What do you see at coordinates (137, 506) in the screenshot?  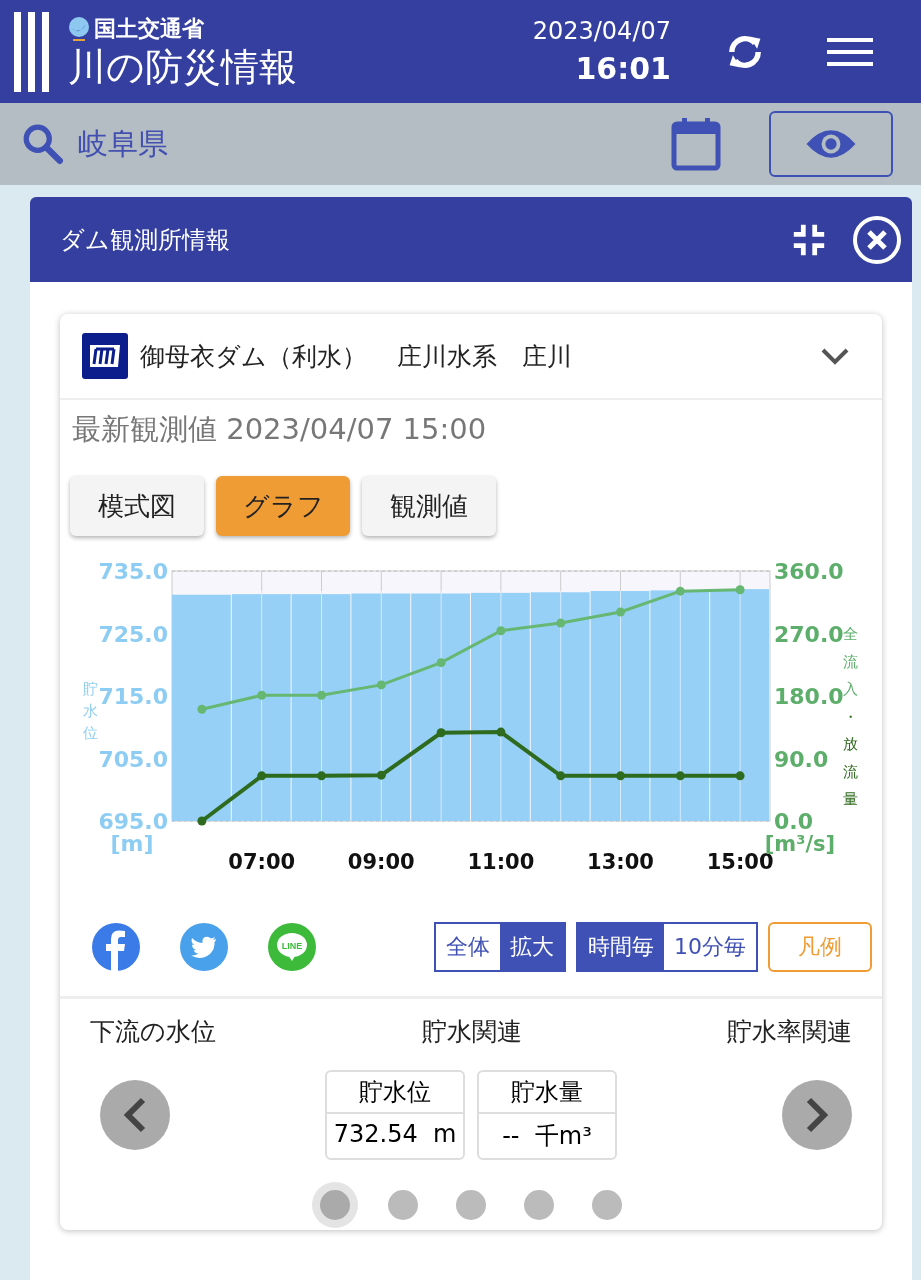 I see `view-tab: 模式図` at bounding box center [137, 506].